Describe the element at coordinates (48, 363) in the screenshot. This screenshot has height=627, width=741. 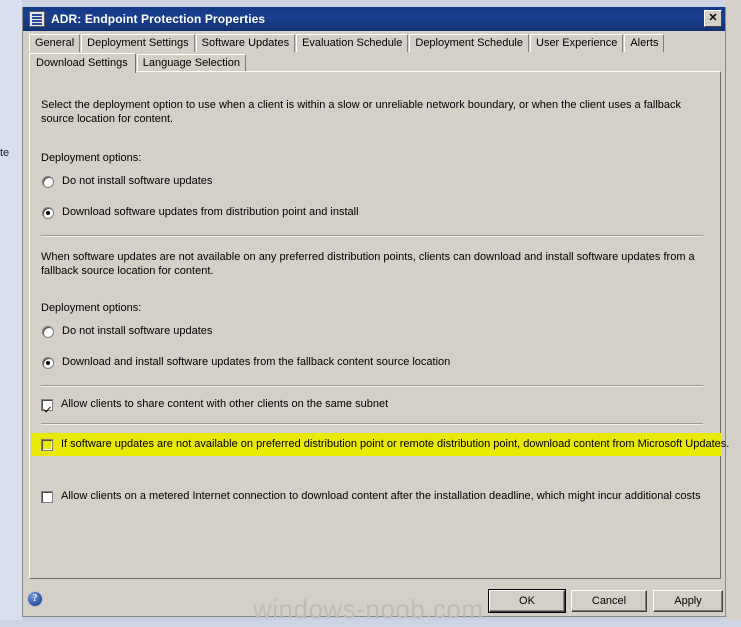
I see `radio-download-fallback` at that location.